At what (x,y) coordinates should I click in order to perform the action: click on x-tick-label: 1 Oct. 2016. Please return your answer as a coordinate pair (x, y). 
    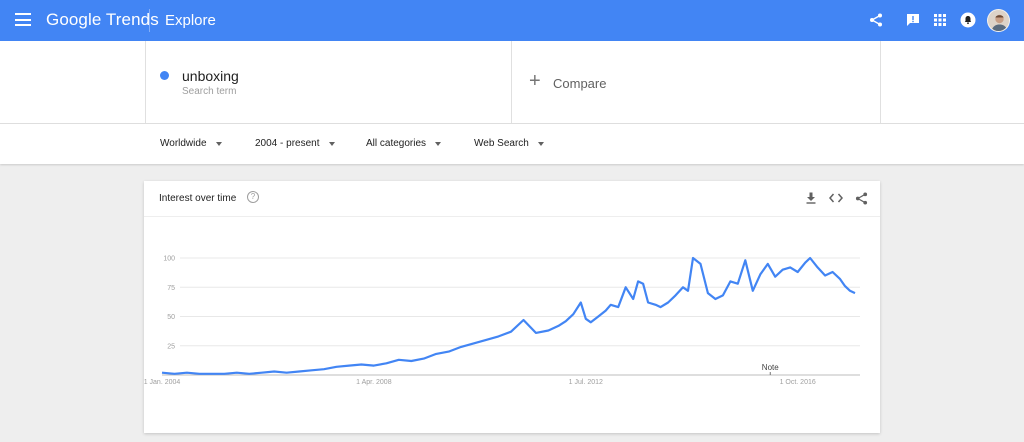
    Looking at the image, I should click on (798, 382).